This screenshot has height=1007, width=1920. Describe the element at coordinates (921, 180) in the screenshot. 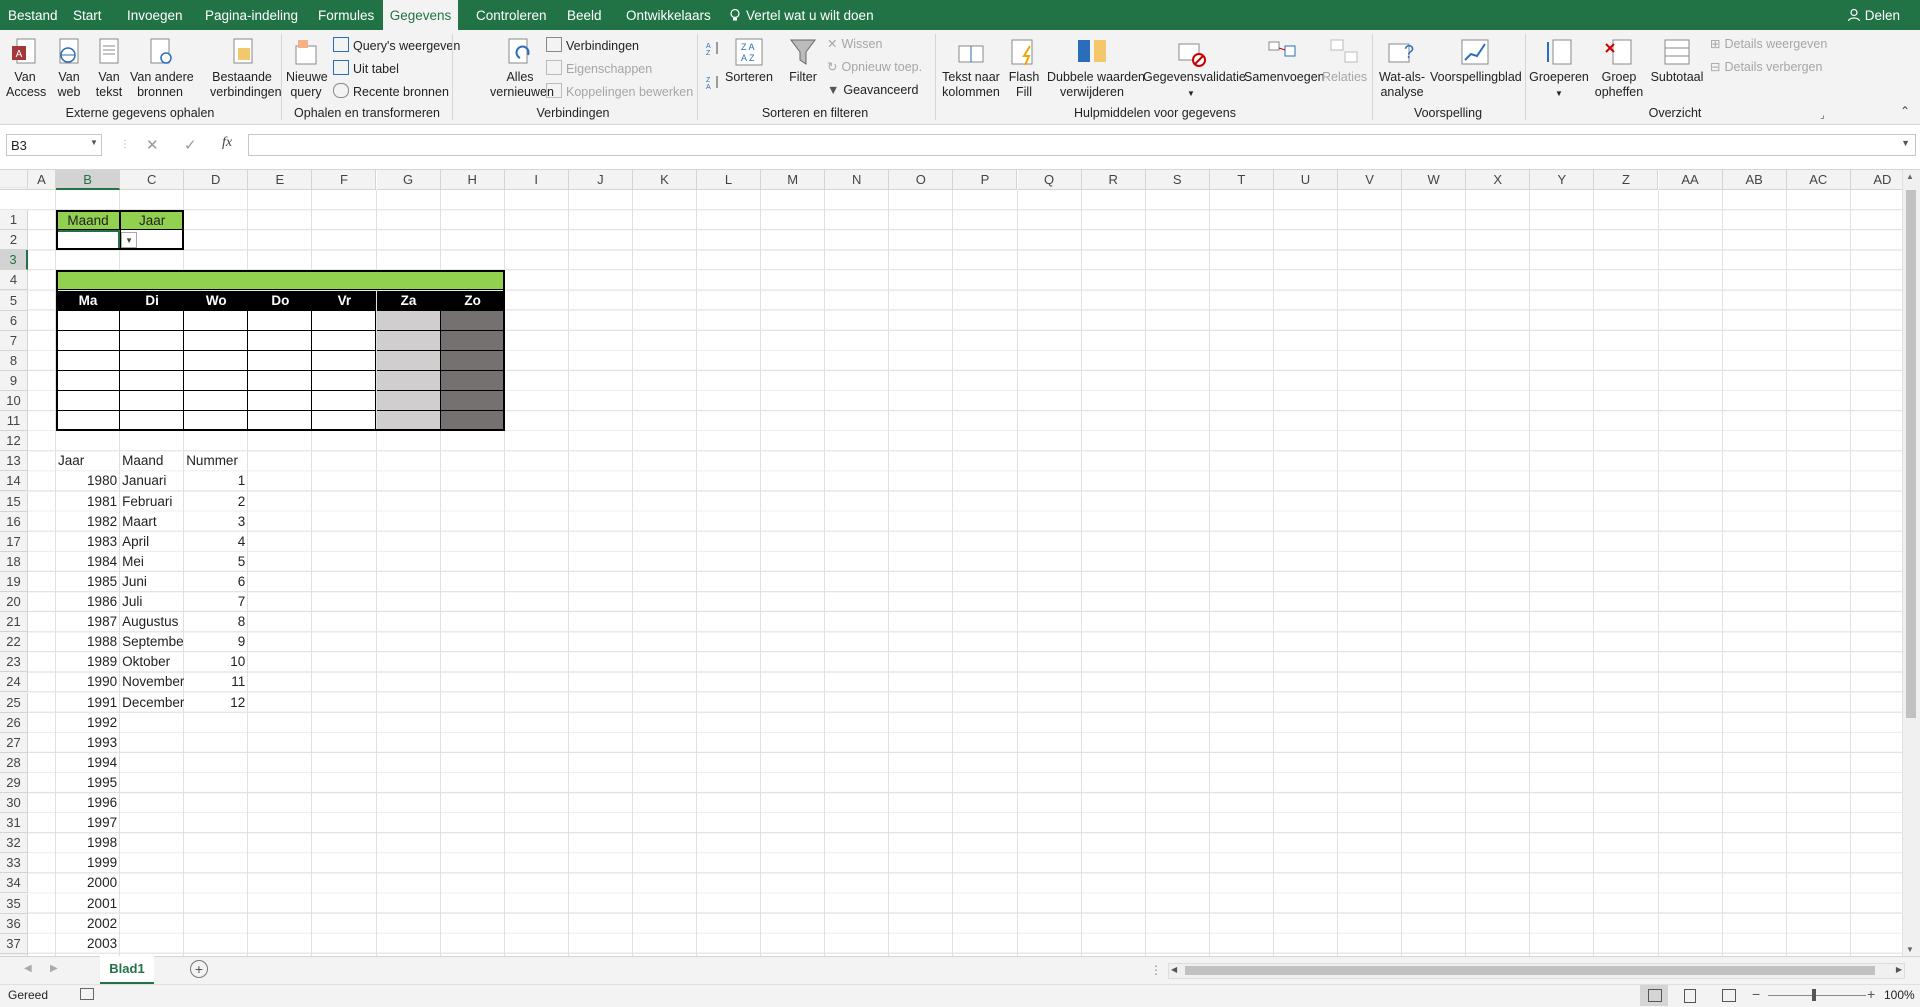

I see `column-header-O: O` at that location.